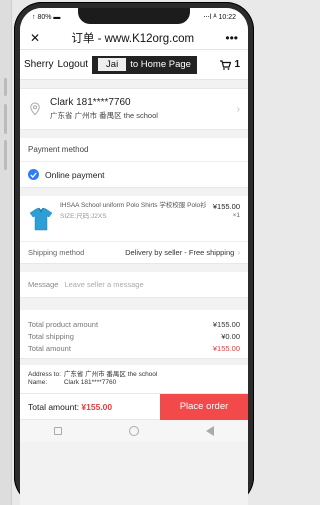  I want to click on notch, so click(134, 16).